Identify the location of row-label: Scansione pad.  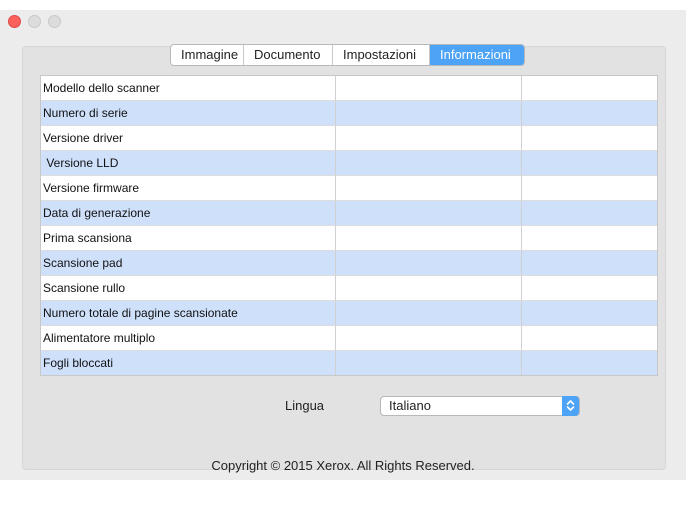
(188, 263).